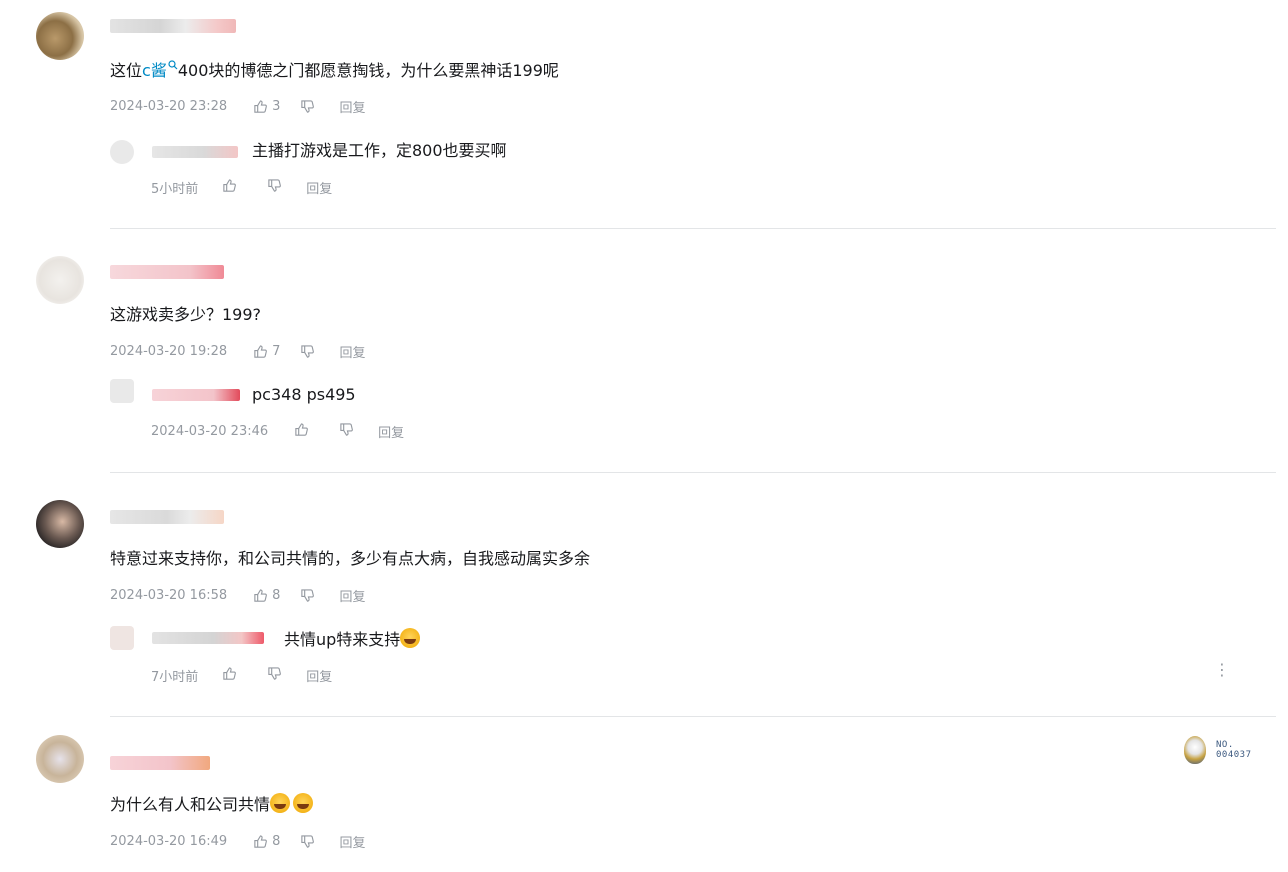 This screenshot has width=1288, height=872. What do you see at coordinates (237, 351) in the screenshot?
I see `comment-meta: 2024-03-20 19:28 7 回复` at bounding box center [237, 351].